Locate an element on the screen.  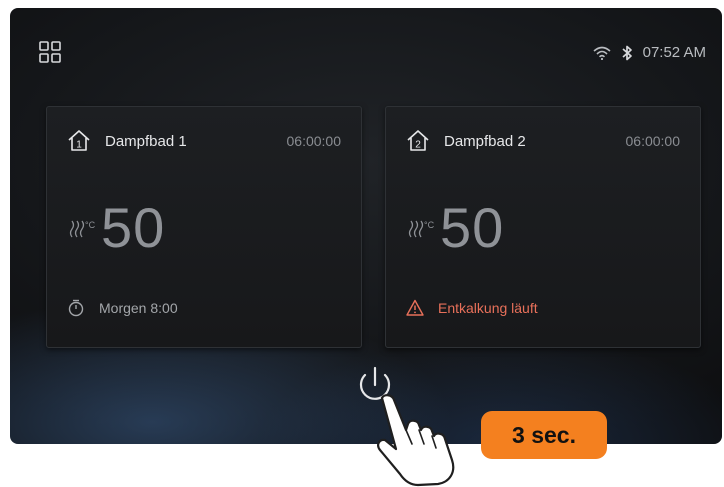
home-zone-icon: 2 is located at coordinates (418, 140).